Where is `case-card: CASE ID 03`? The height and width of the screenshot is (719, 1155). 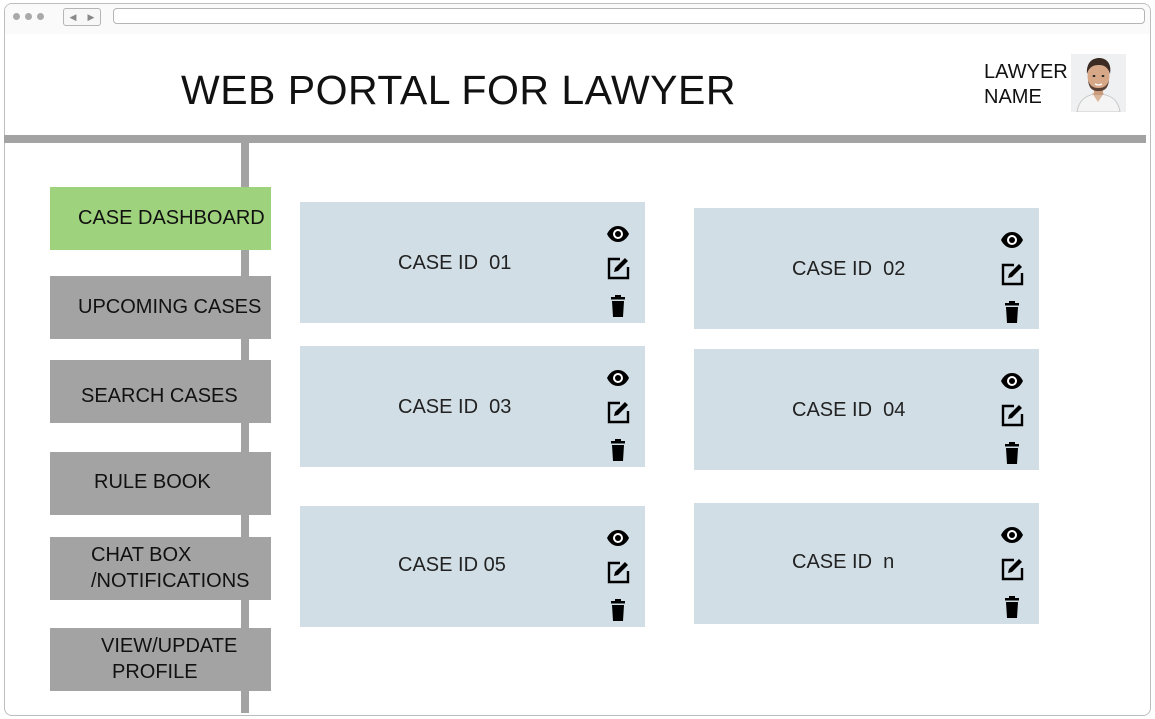
case-card: CASE ID 03 is located at coordinates (472, 406).